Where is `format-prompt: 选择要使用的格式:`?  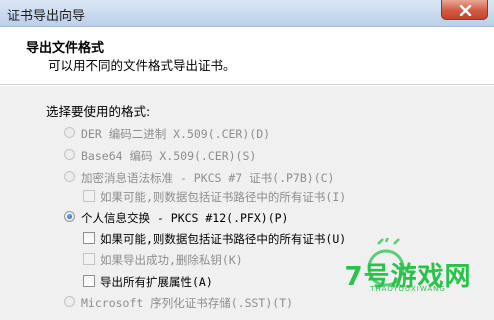 format-prompt: 选择要使用的格式: is located at coordinates (98, 111).